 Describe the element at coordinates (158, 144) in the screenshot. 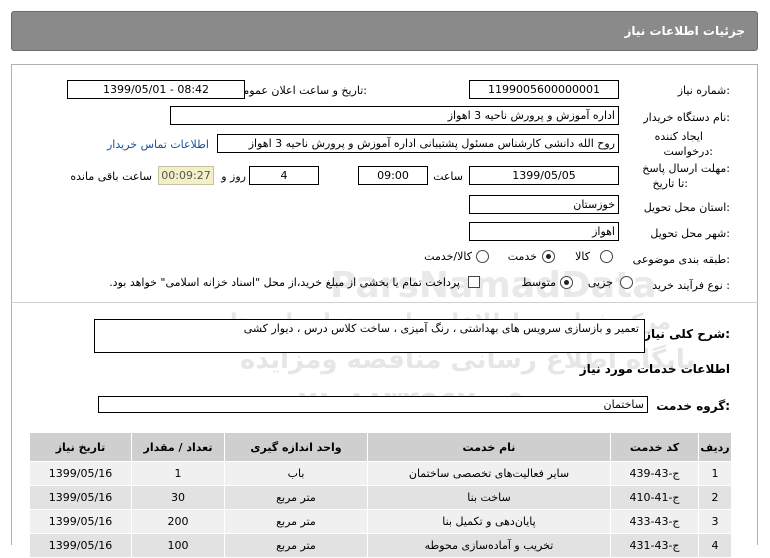

I see `contact-buyer-link: اطلاعات تماس خریدار` at that location.